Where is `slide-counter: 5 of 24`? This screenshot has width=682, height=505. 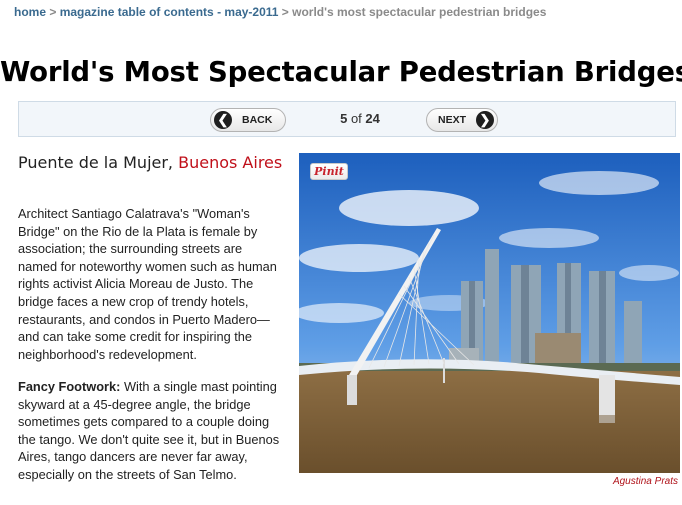
slide-counter: 5 of 24 is located at coordinates (360, 118).